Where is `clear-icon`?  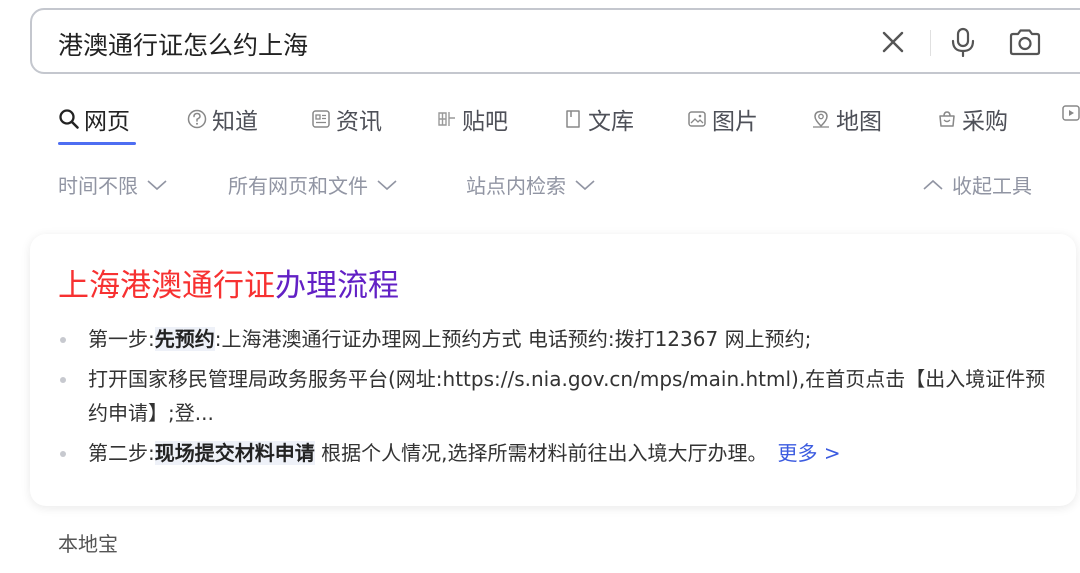 clear-icon is located at coordinates (893, 42).